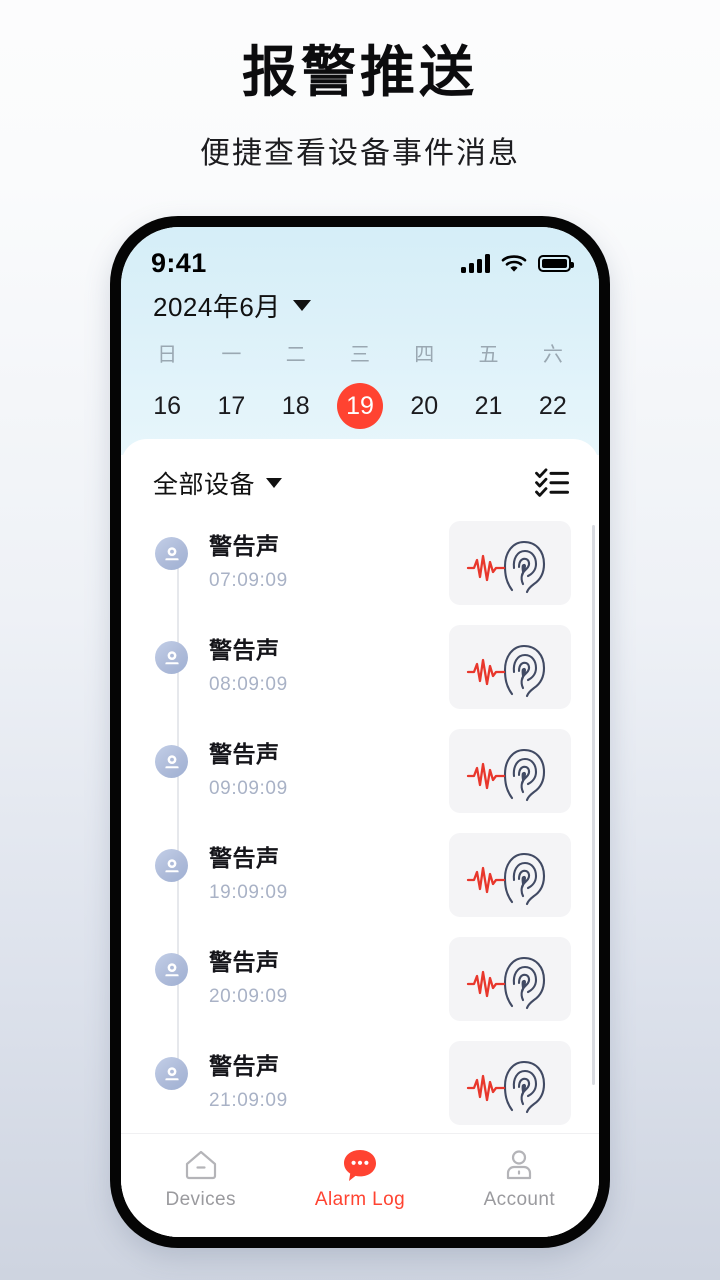 This screenshot has height=1280, width=720. I want to click on alarm-time: 19:09:09, so click(248, 892).